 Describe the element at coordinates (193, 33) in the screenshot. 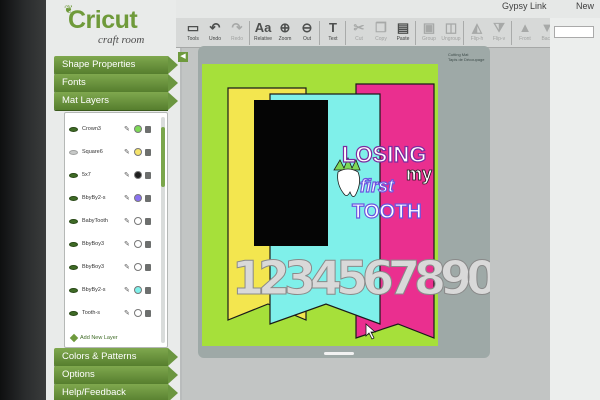

I see `tools-button: ▭ Tools` at that location.